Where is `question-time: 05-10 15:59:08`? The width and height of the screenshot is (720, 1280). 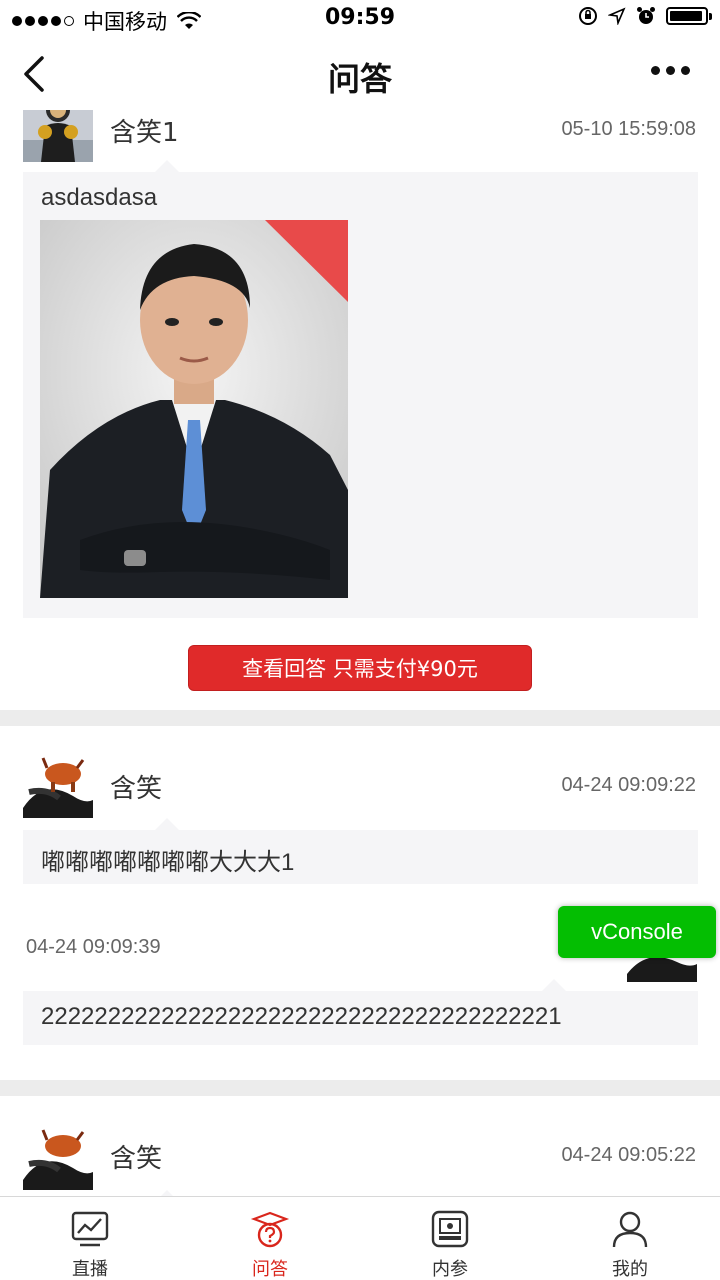
question-time: 05-10 15:59:08 is located at coordinates (628, 129).